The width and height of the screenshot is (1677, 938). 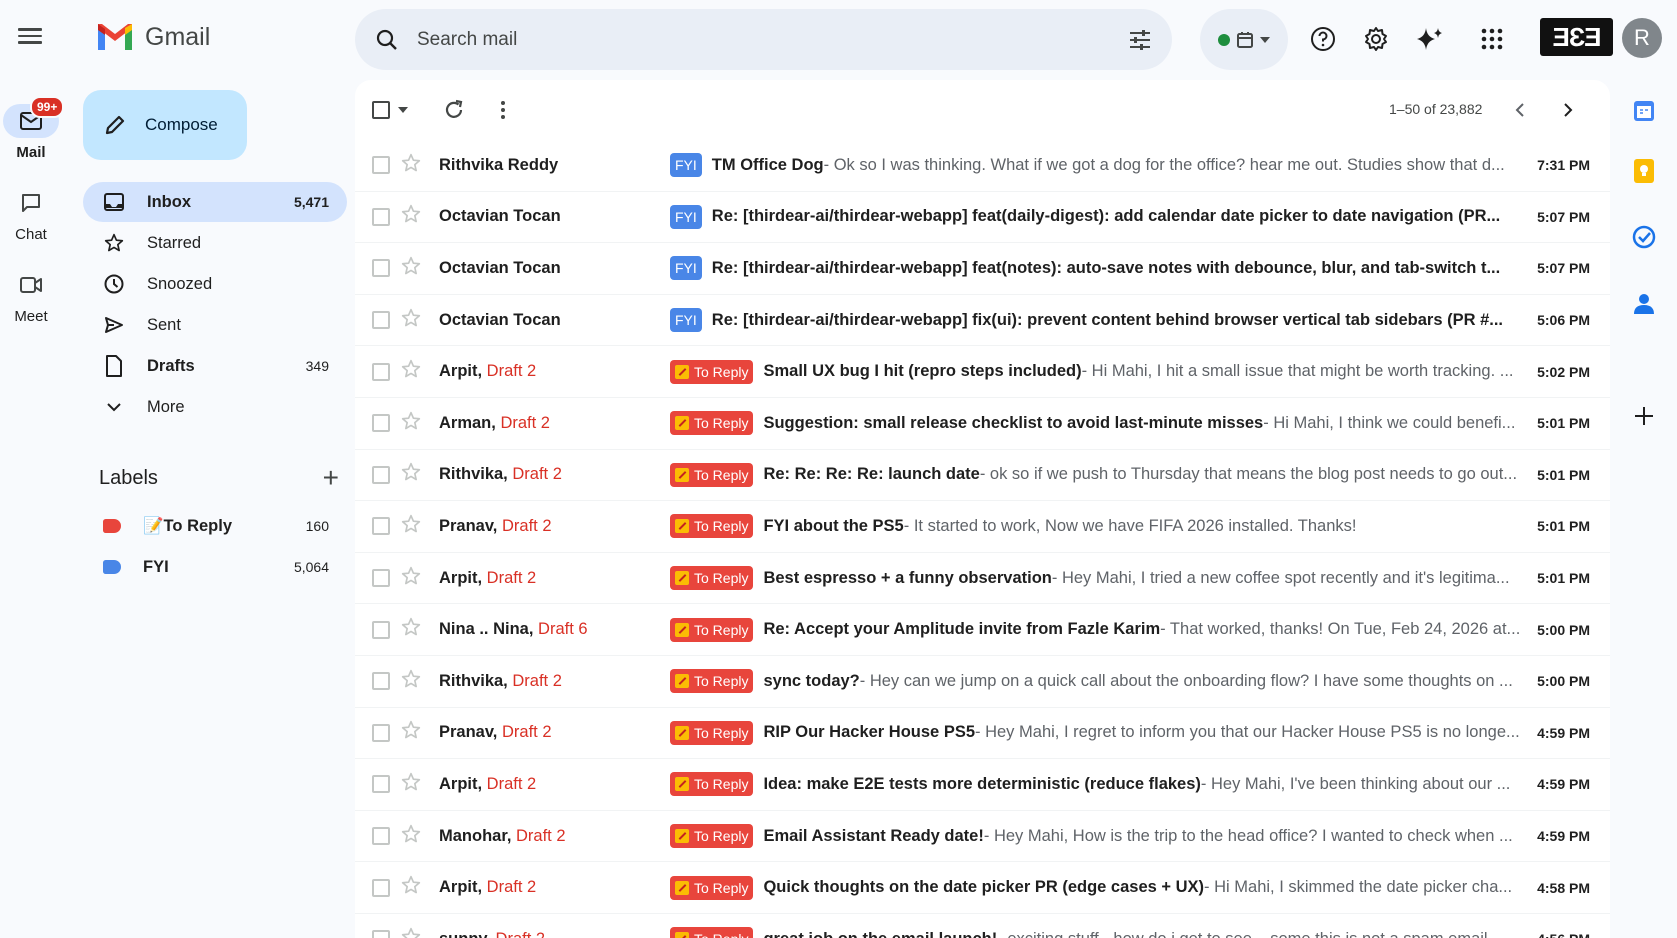 What do you see at coordinates (215, 366) in the screenshot?
I see `nav-item-drafts: Drafts 349` at bounding box center [215, 366].